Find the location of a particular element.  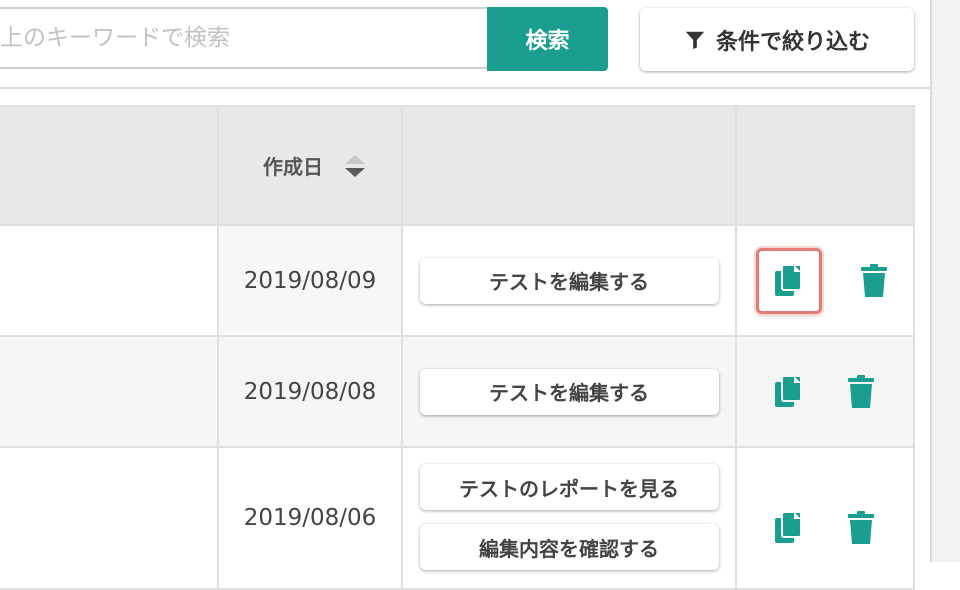

review-changes-button: 編集内容を確認する is located at coordinates (569, 547).